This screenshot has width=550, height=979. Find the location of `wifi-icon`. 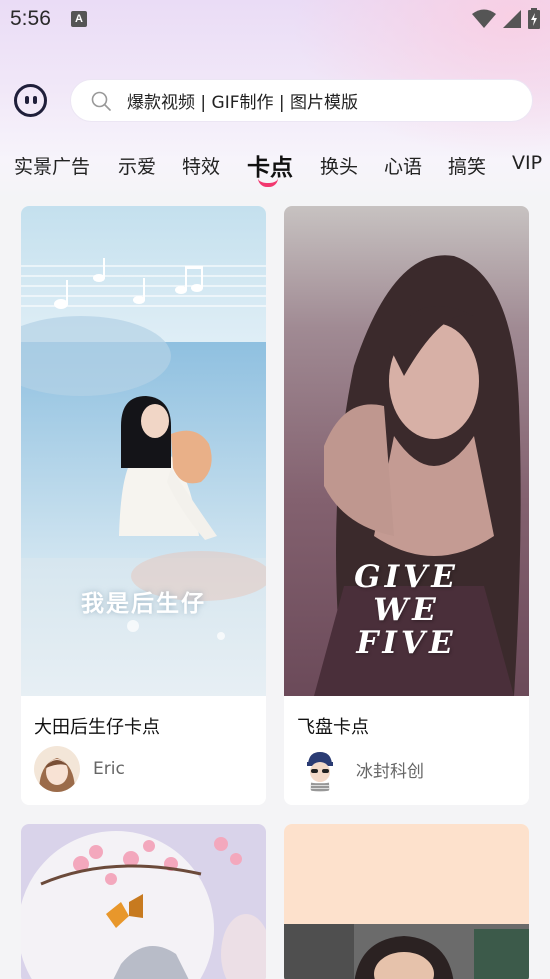

wifi-icon is located at coordinates (484, 21).